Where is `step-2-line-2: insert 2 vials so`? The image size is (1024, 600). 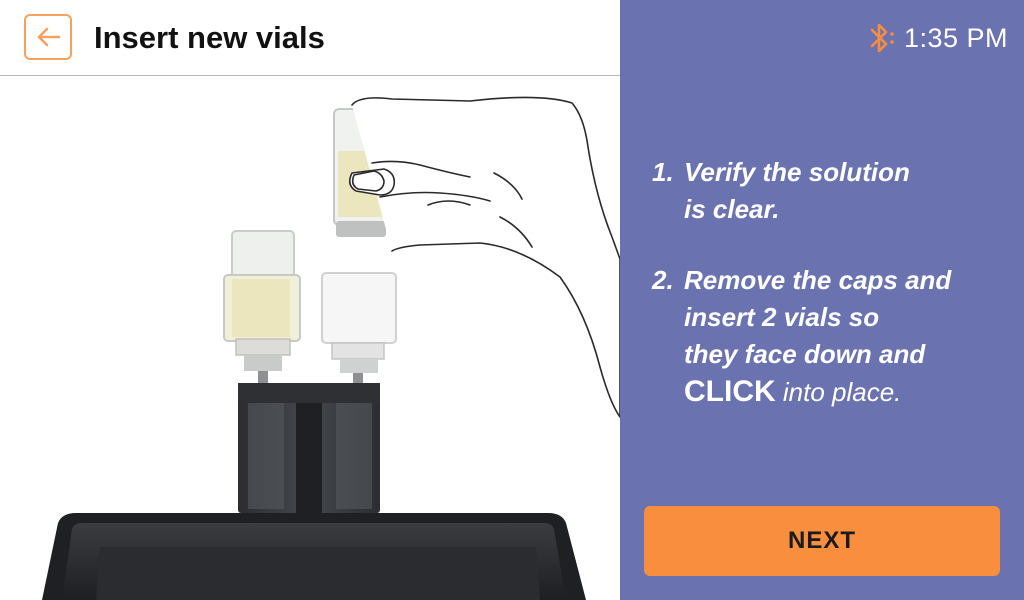
step-2-line-2: insert 2 vials so is located at coordinates (782, 317).